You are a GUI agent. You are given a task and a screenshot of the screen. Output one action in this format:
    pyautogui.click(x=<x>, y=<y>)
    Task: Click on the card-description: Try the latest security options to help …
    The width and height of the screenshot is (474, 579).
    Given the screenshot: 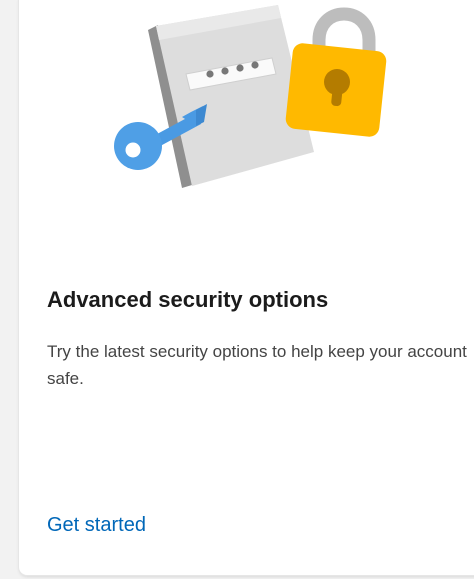 What is the action you would take?
    pyautogui.click(x=257, y=365)
    